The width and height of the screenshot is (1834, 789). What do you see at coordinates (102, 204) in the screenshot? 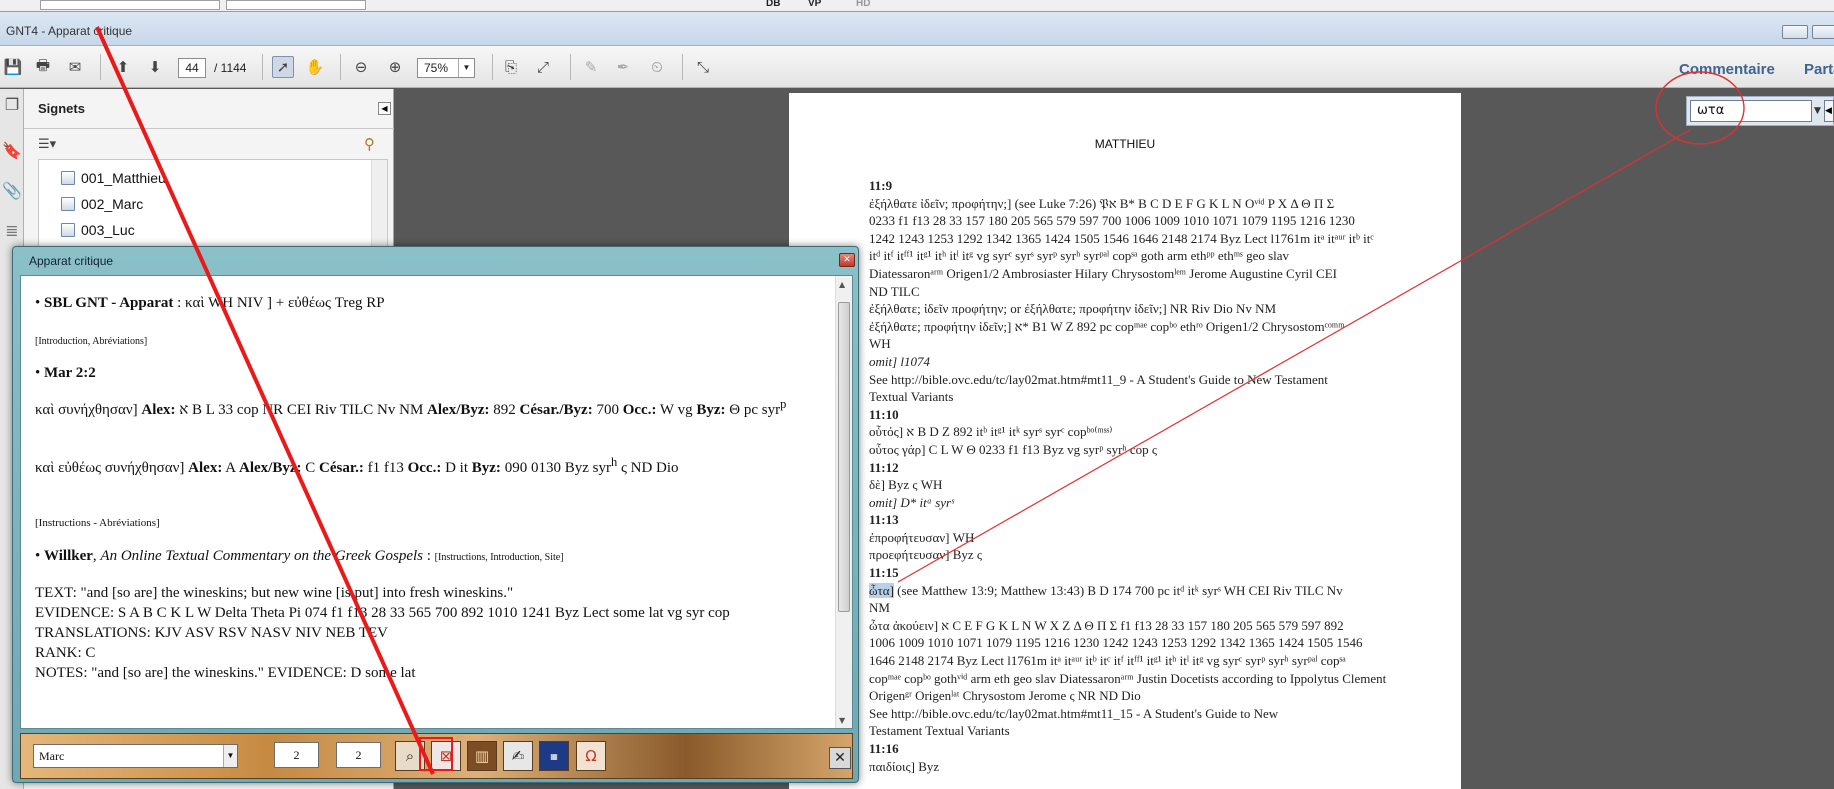
I see `bookmark-item: 002_Marc` at bounding box center [102, 204].